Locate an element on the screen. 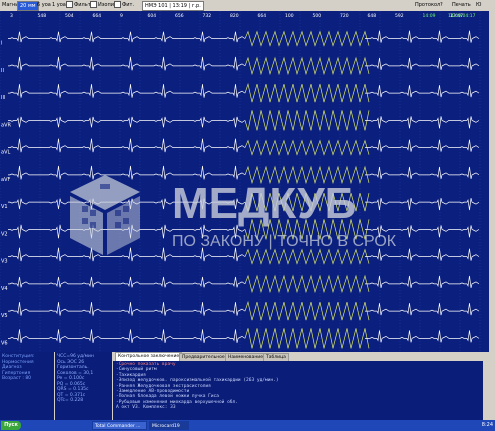 The width and height of the screenshot is (495, 431). lead-label: aVR is located at coordinates (6, 125).